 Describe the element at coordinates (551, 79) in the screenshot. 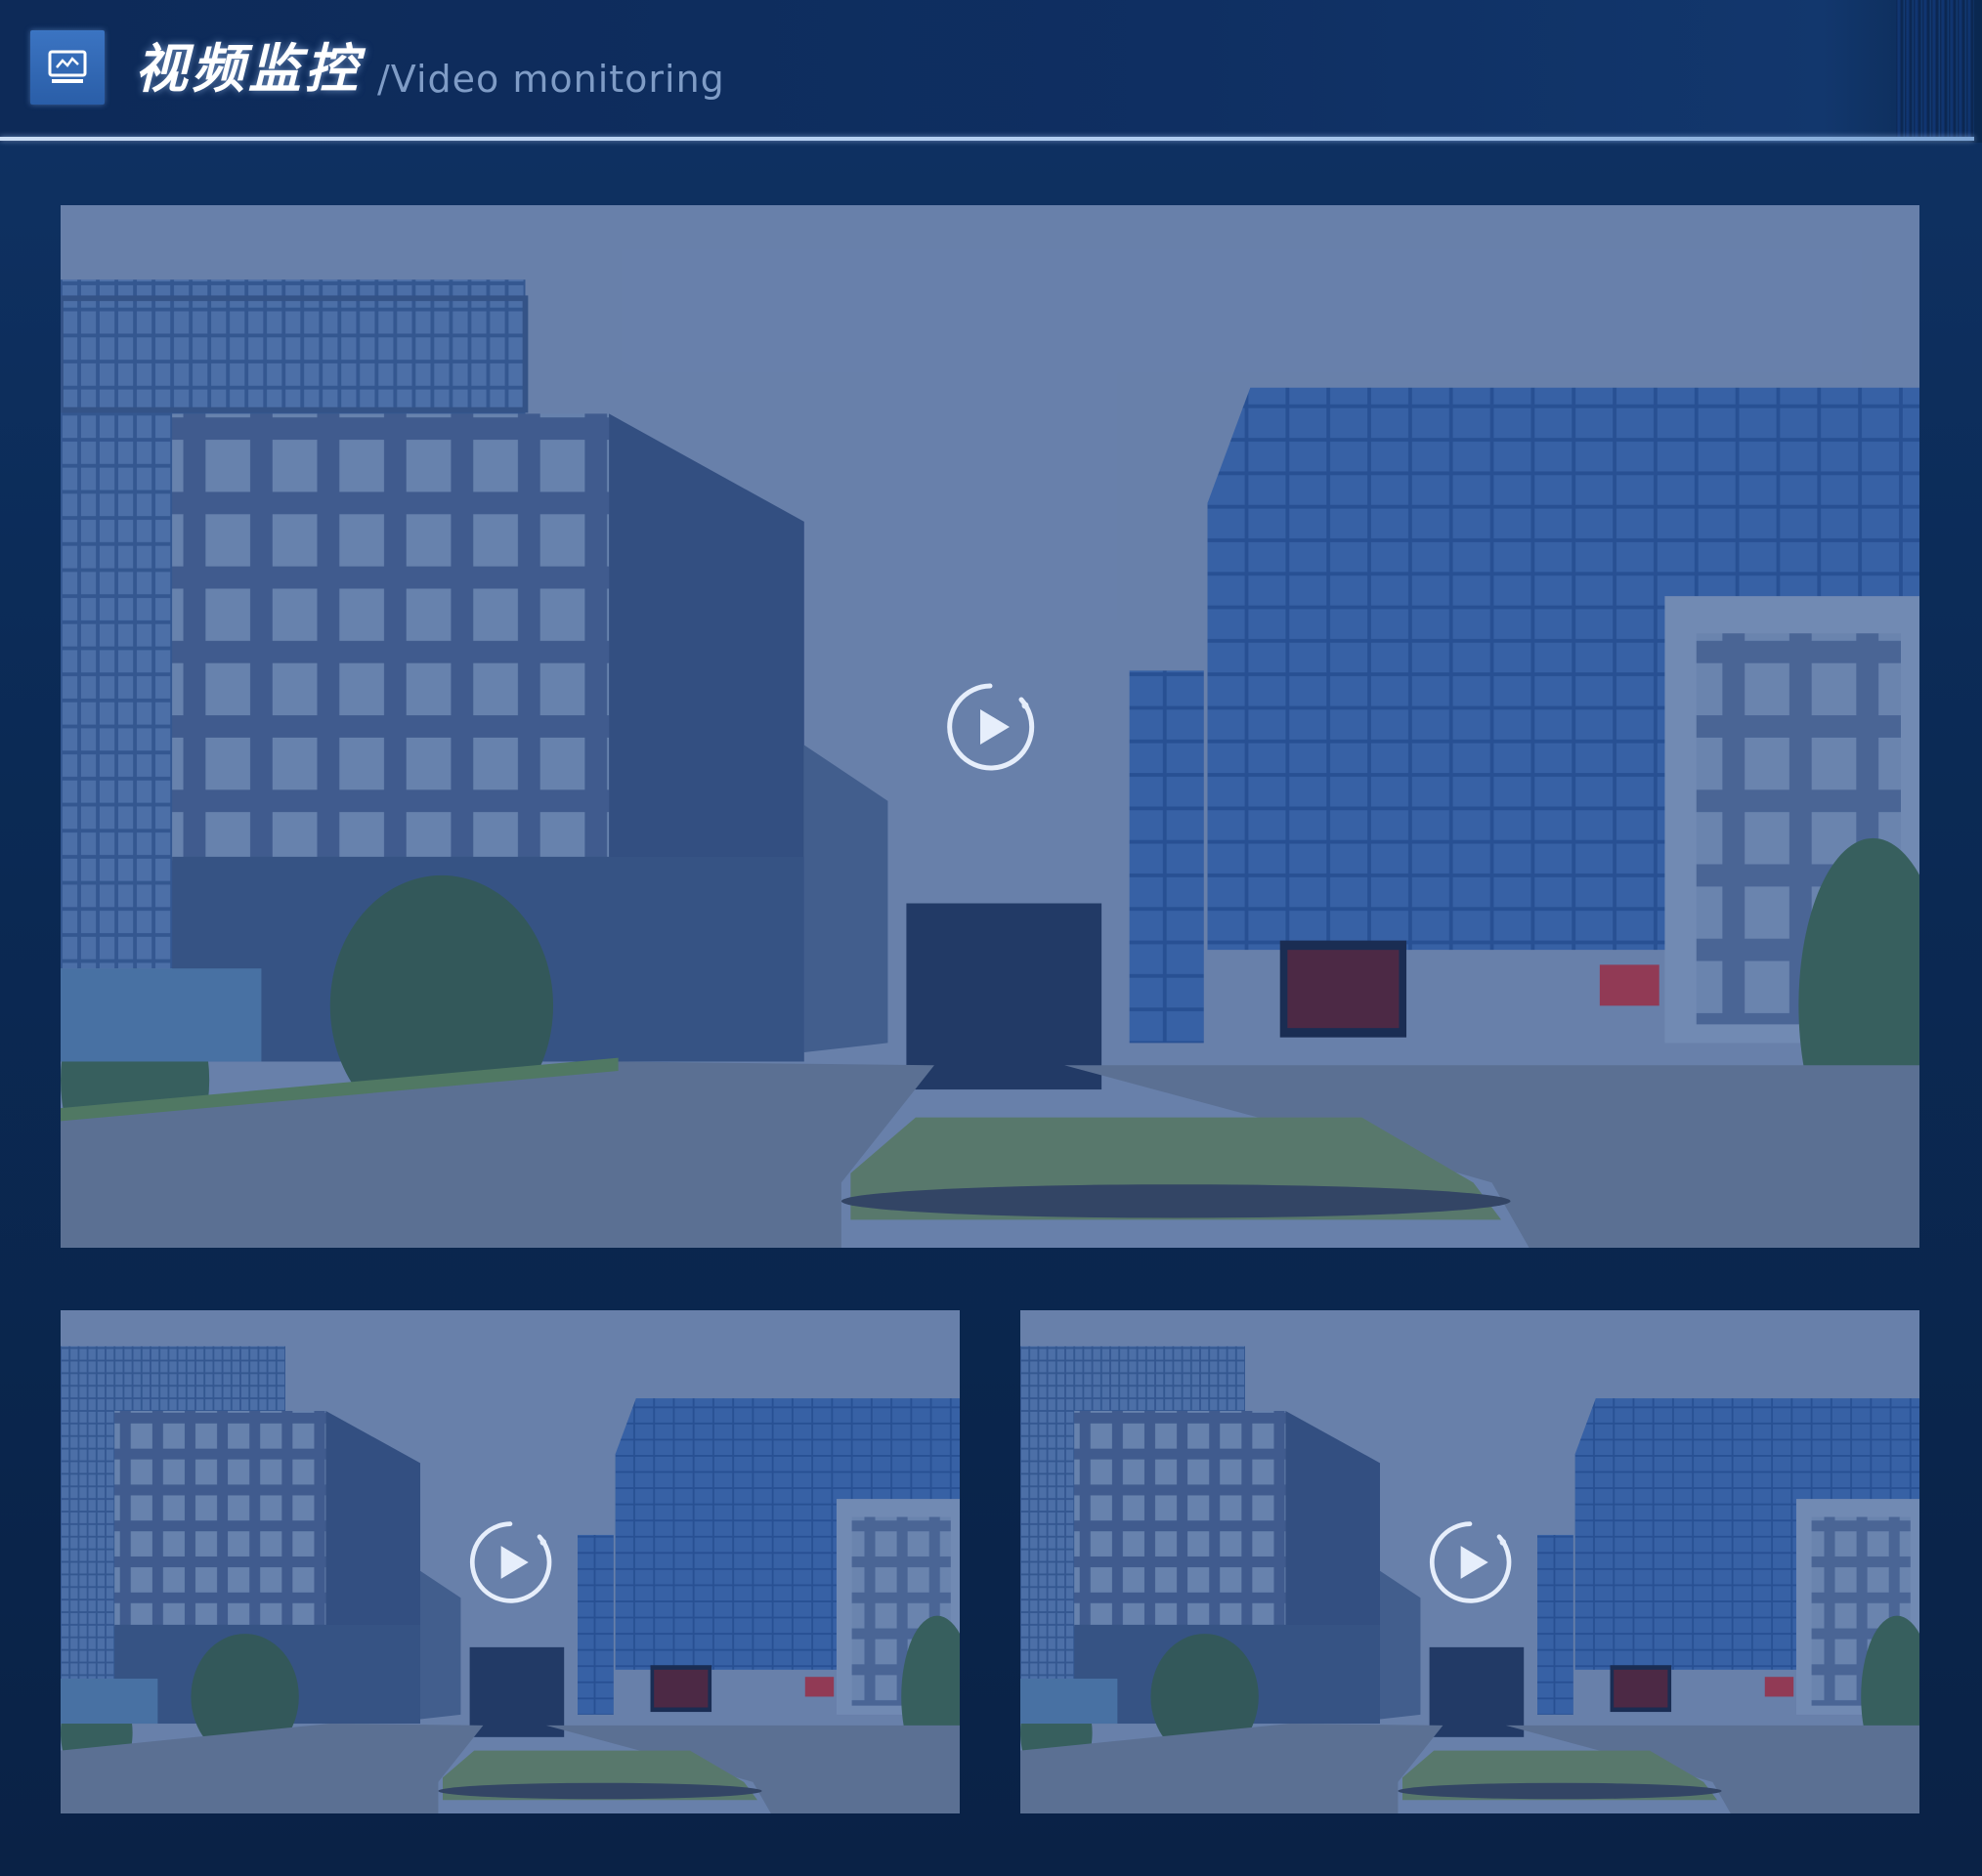

I see `panel-subtitle: /Video monitoring` at that location.